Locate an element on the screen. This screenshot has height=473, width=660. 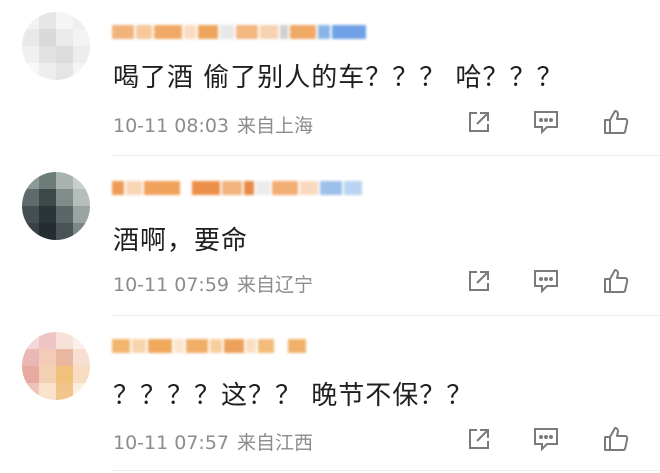
comment-time: 10-11 08:03 is located at coordinates (171, 126).